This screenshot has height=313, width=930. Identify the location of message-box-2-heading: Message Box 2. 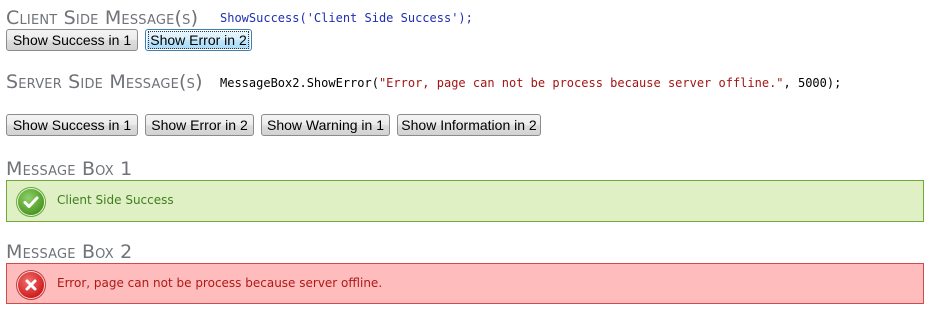
(69, 252).